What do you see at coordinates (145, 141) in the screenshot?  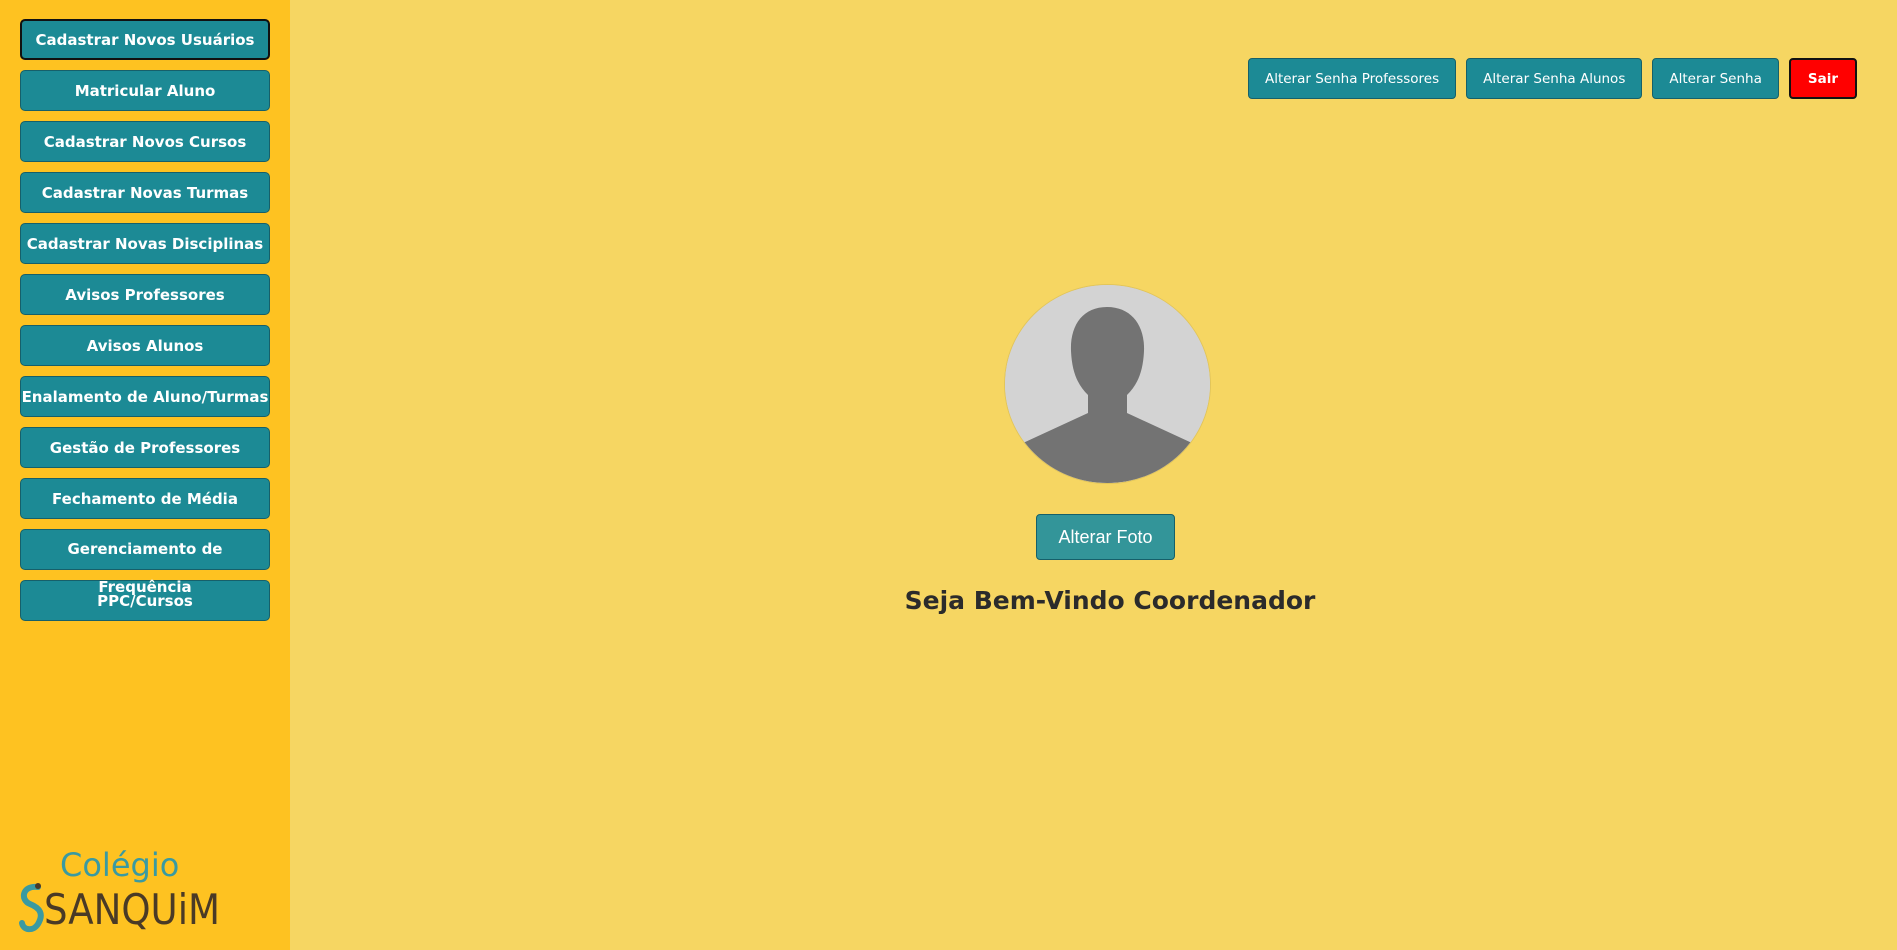 I see `sidebar-item-cadastrar-cursos: Cadastrar Novos Cursos` at bounding box center [145, 141].